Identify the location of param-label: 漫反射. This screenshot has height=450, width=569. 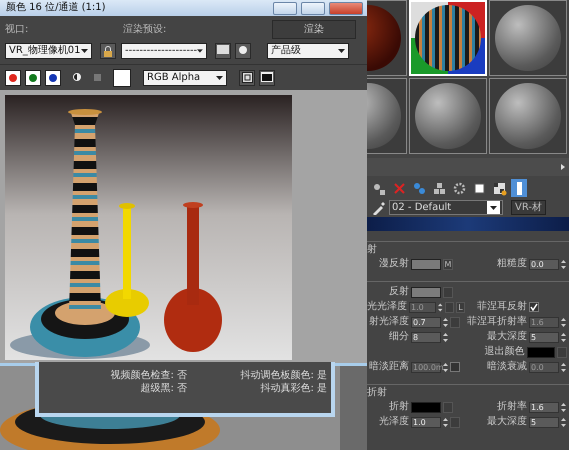
(393, 264).